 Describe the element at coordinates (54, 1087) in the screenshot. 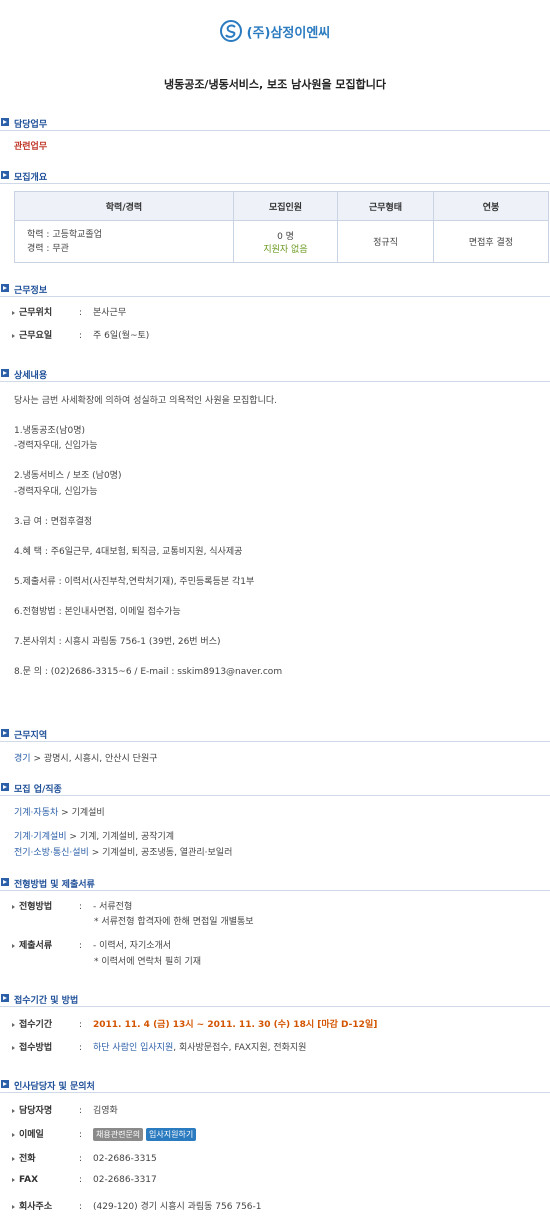

I see `section-heading: 인사담당자 및 문의처` at that location.